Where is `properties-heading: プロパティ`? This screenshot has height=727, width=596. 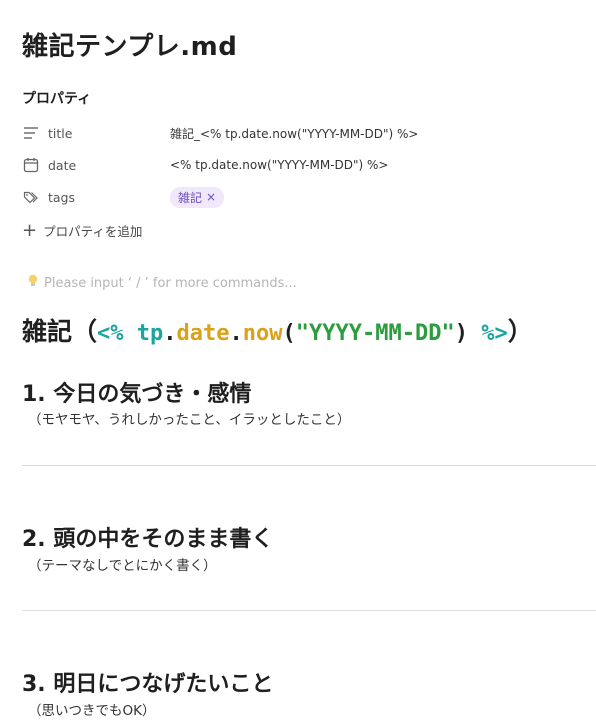
properties-heading: プロパティ is located at coordinates (56, 98).